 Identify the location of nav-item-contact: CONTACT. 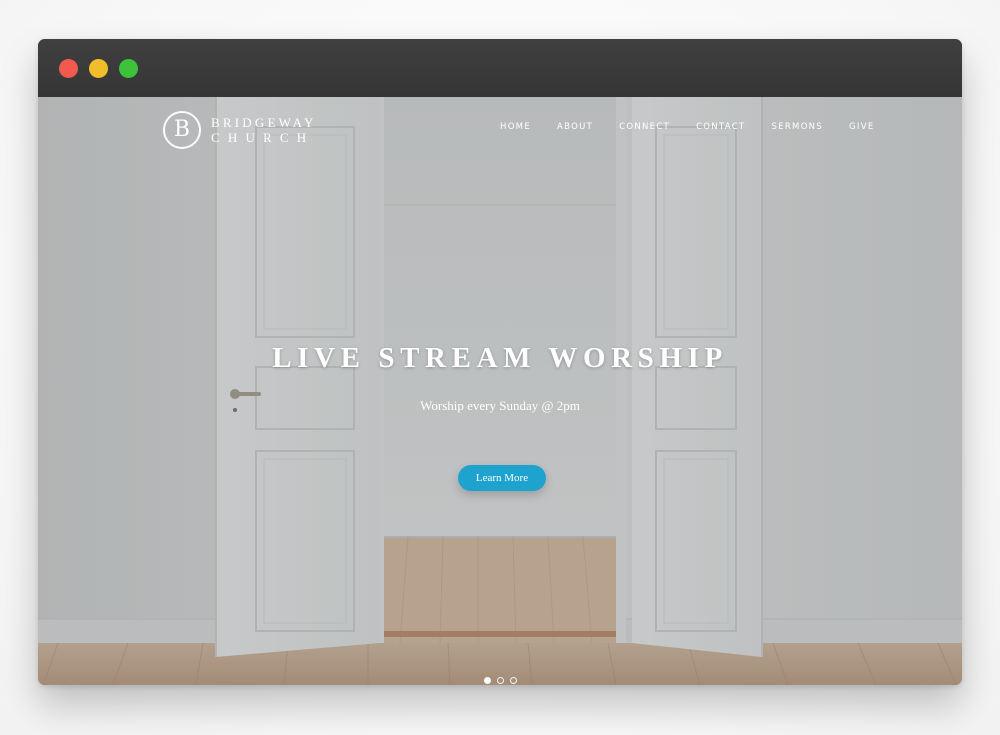
(720, 127).